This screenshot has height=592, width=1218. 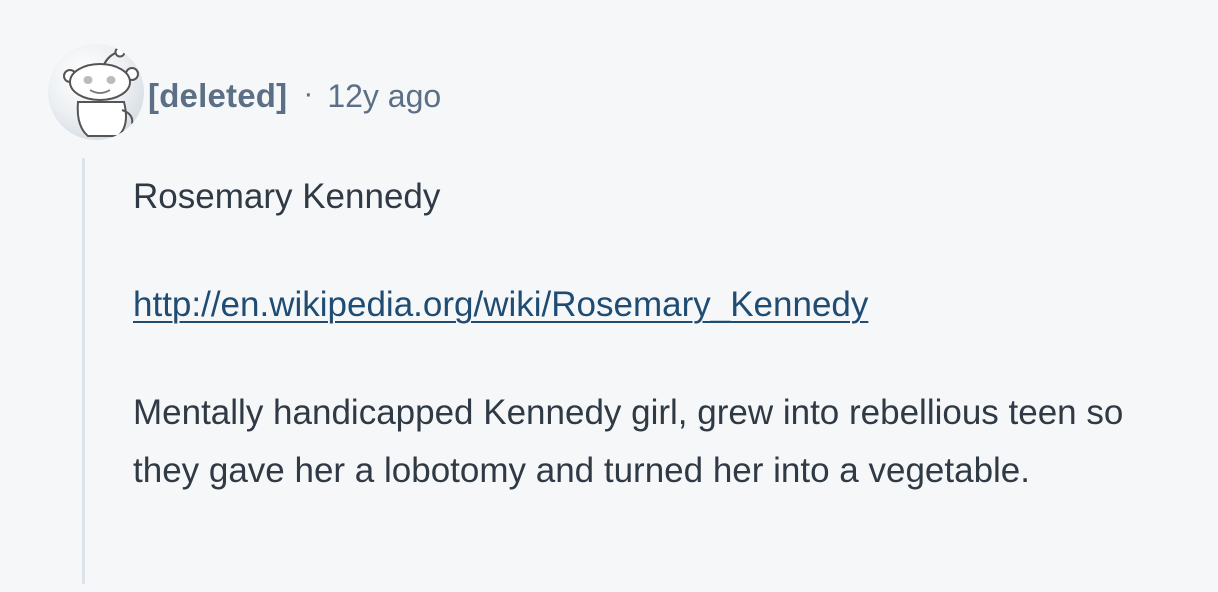 I want to click on avatar, so click(x=96, y=92).